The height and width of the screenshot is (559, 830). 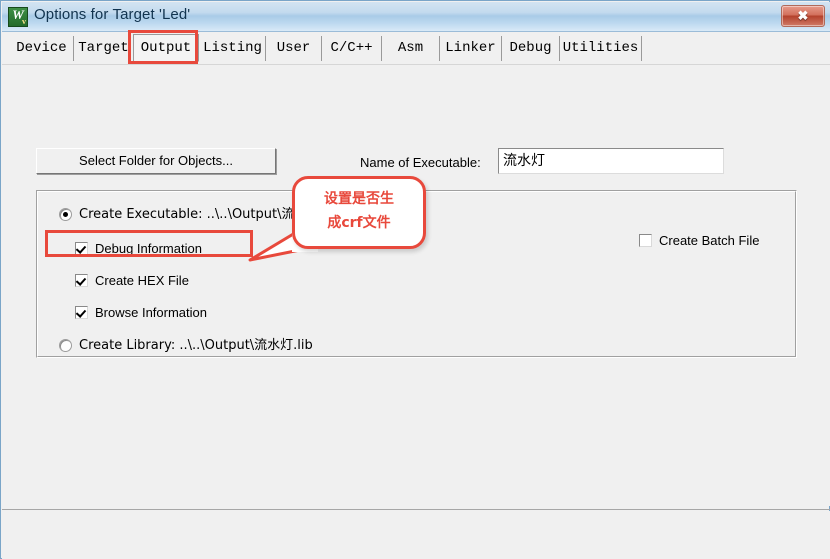 I want to click on highlight-box-output-tab, so click(x=163, y=47).